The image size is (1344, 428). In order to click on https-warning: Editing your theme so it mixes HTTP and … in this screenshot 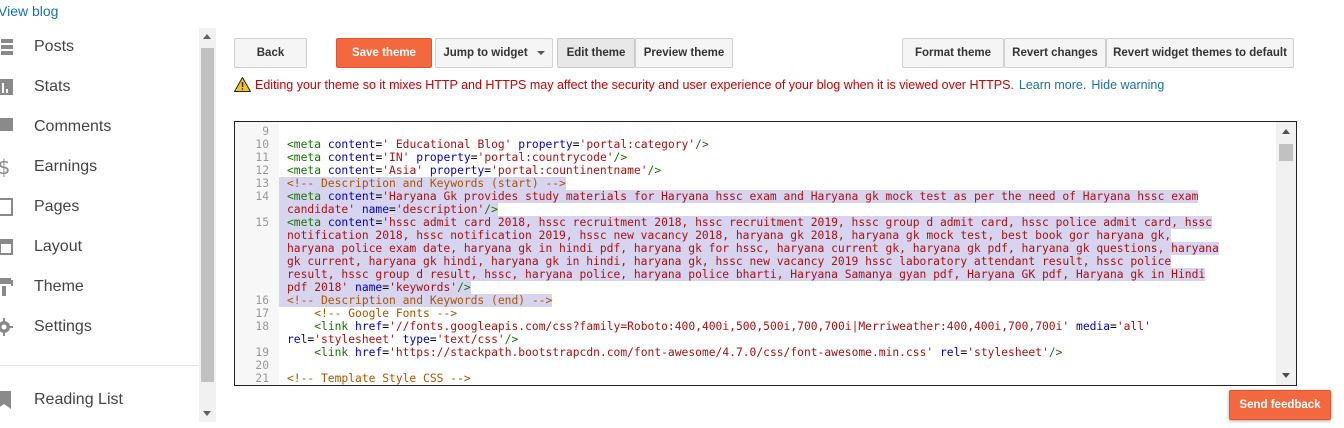, I will do `click(699, 84)`.